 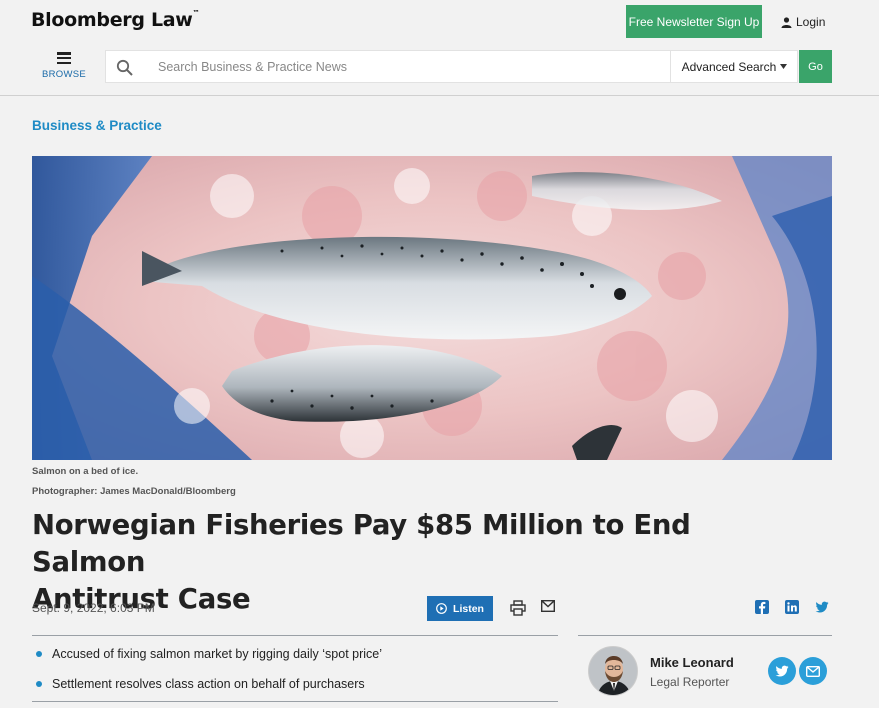 What do you see at coordinates (413, 66) in the screenshot?
I see `search-input` at bounding box center [413, 66].